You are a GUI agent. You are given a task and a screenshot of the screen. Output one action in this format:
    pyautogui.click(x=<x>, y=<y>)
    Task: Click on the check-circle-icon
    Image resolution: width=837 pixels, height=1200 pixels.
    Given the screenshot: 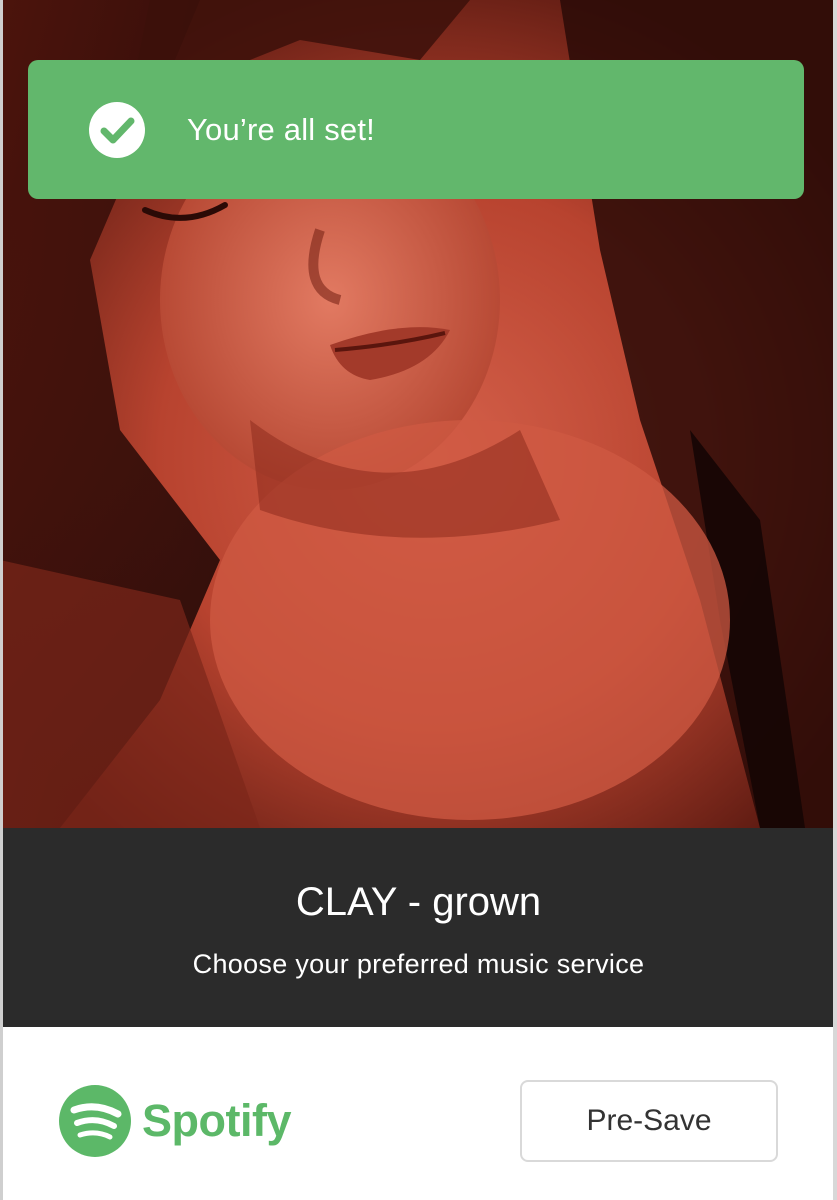 What is the action you would take?
    pyautogui.click(x=117, y=129)
    